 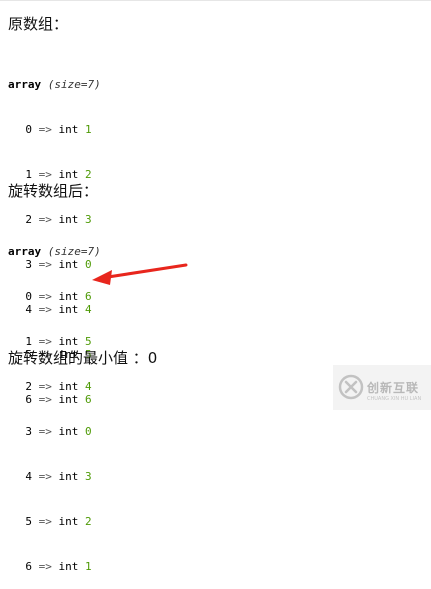 I want to click on row-index: 6, so click(x=28, y=566).